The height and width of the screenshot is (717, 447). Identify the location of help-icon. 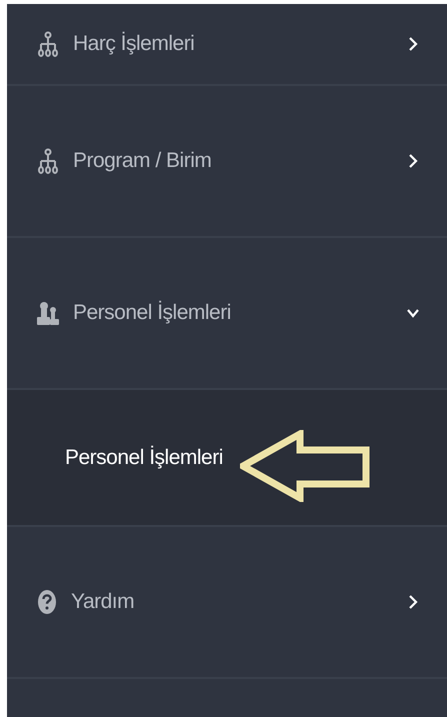
(47, 602).